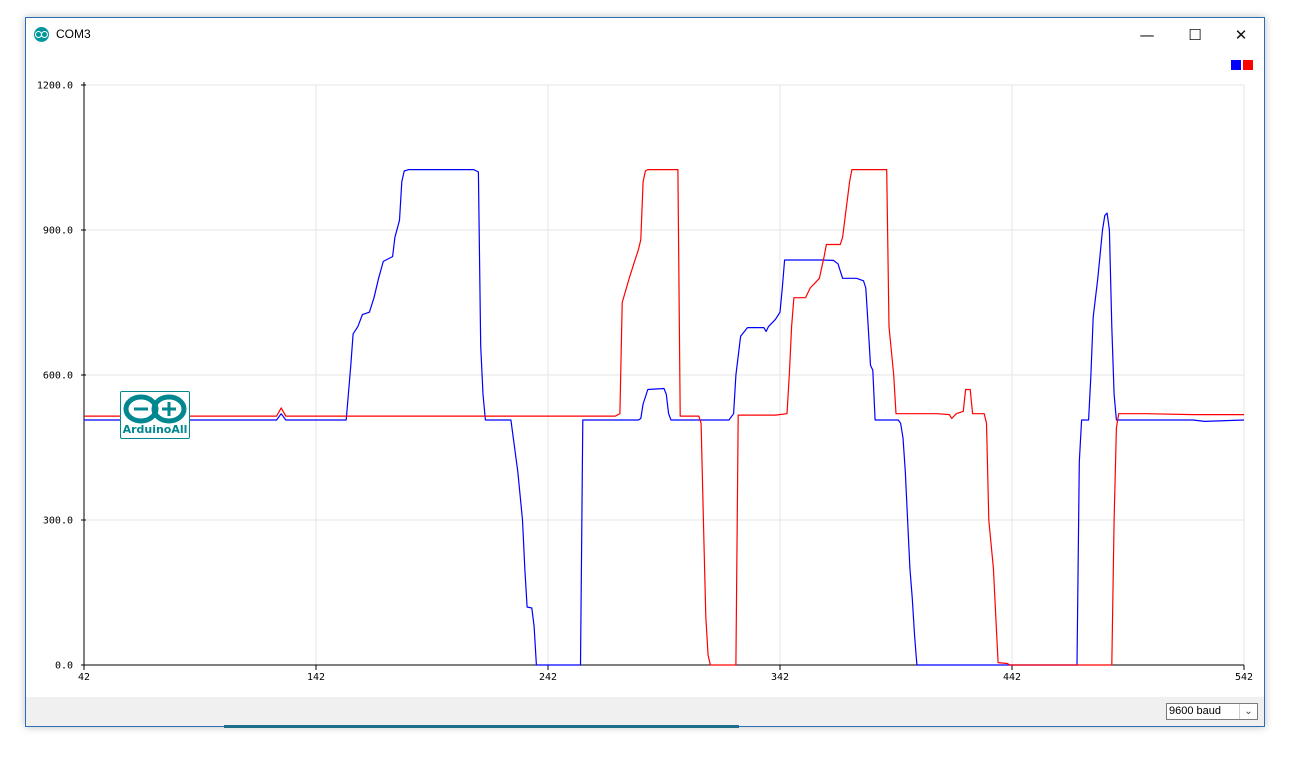 The width and height of the screenshot is (1294, 763). What do you see at coordinates (645, 711) in the screenshot?
I see `bottom-bar: 9600 baud ⌄` at bounding box center [645, 711].